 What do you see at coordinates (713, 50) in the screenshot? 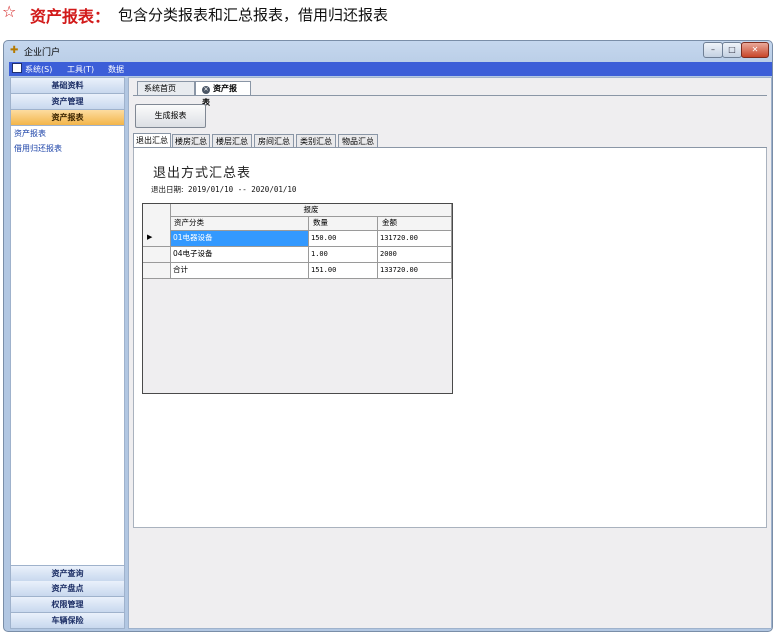
I see `minimize-button: –` at bounding box center [713, 50].